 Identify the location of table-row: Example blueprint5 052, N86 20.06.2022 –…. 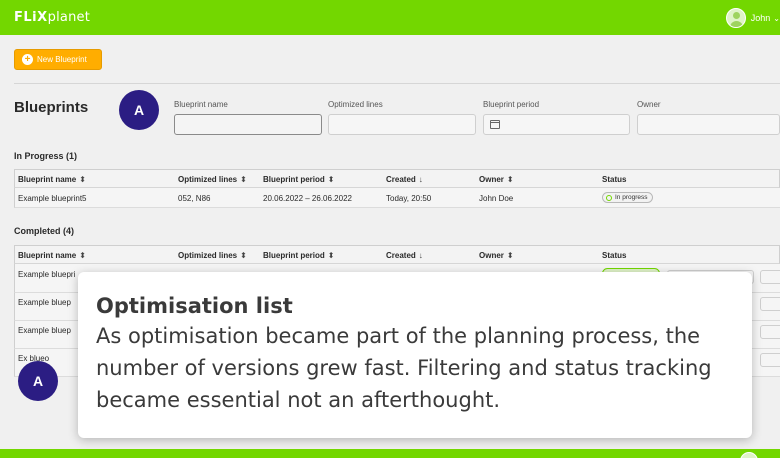
(397, 198).